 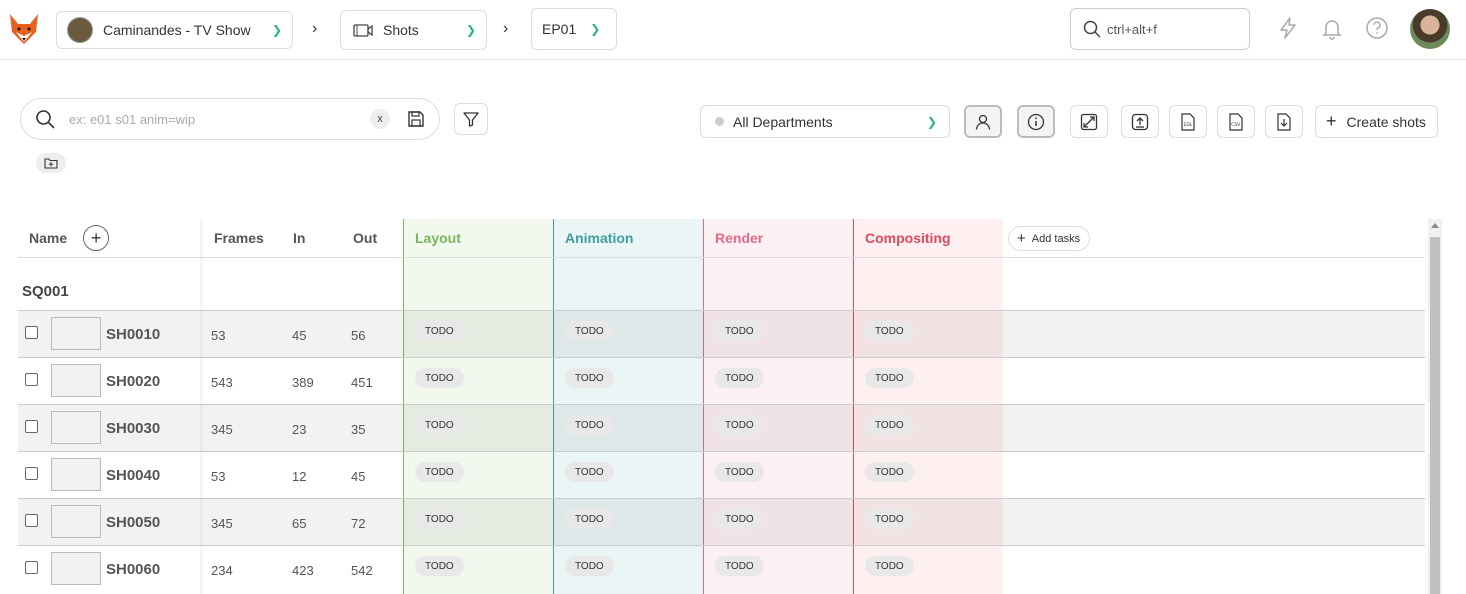 What do you see at coordinates (303, 382) in the screenshot?
I see `shot-frame-in: 389` at bounding box center [303, 382].